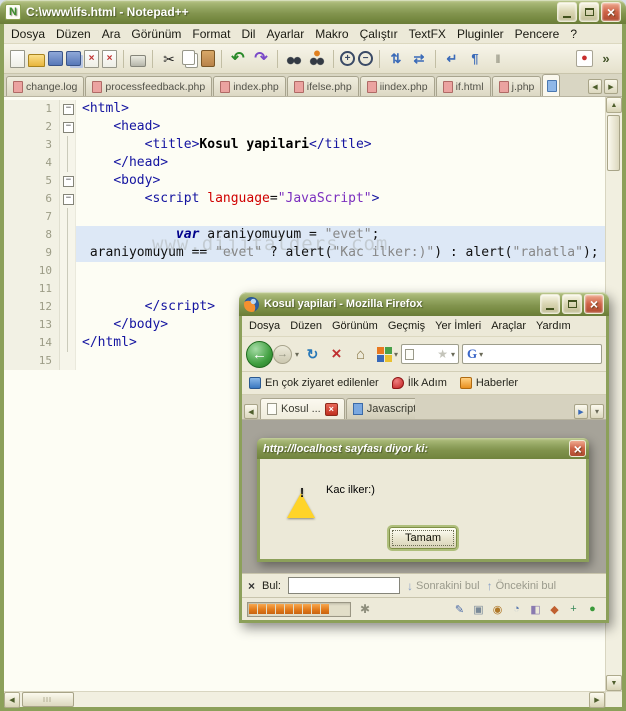  What do you see at coordinates (331, 699) in the screenshot?
I see `horizontal-scroll-track` at bounding box center [331, 699].